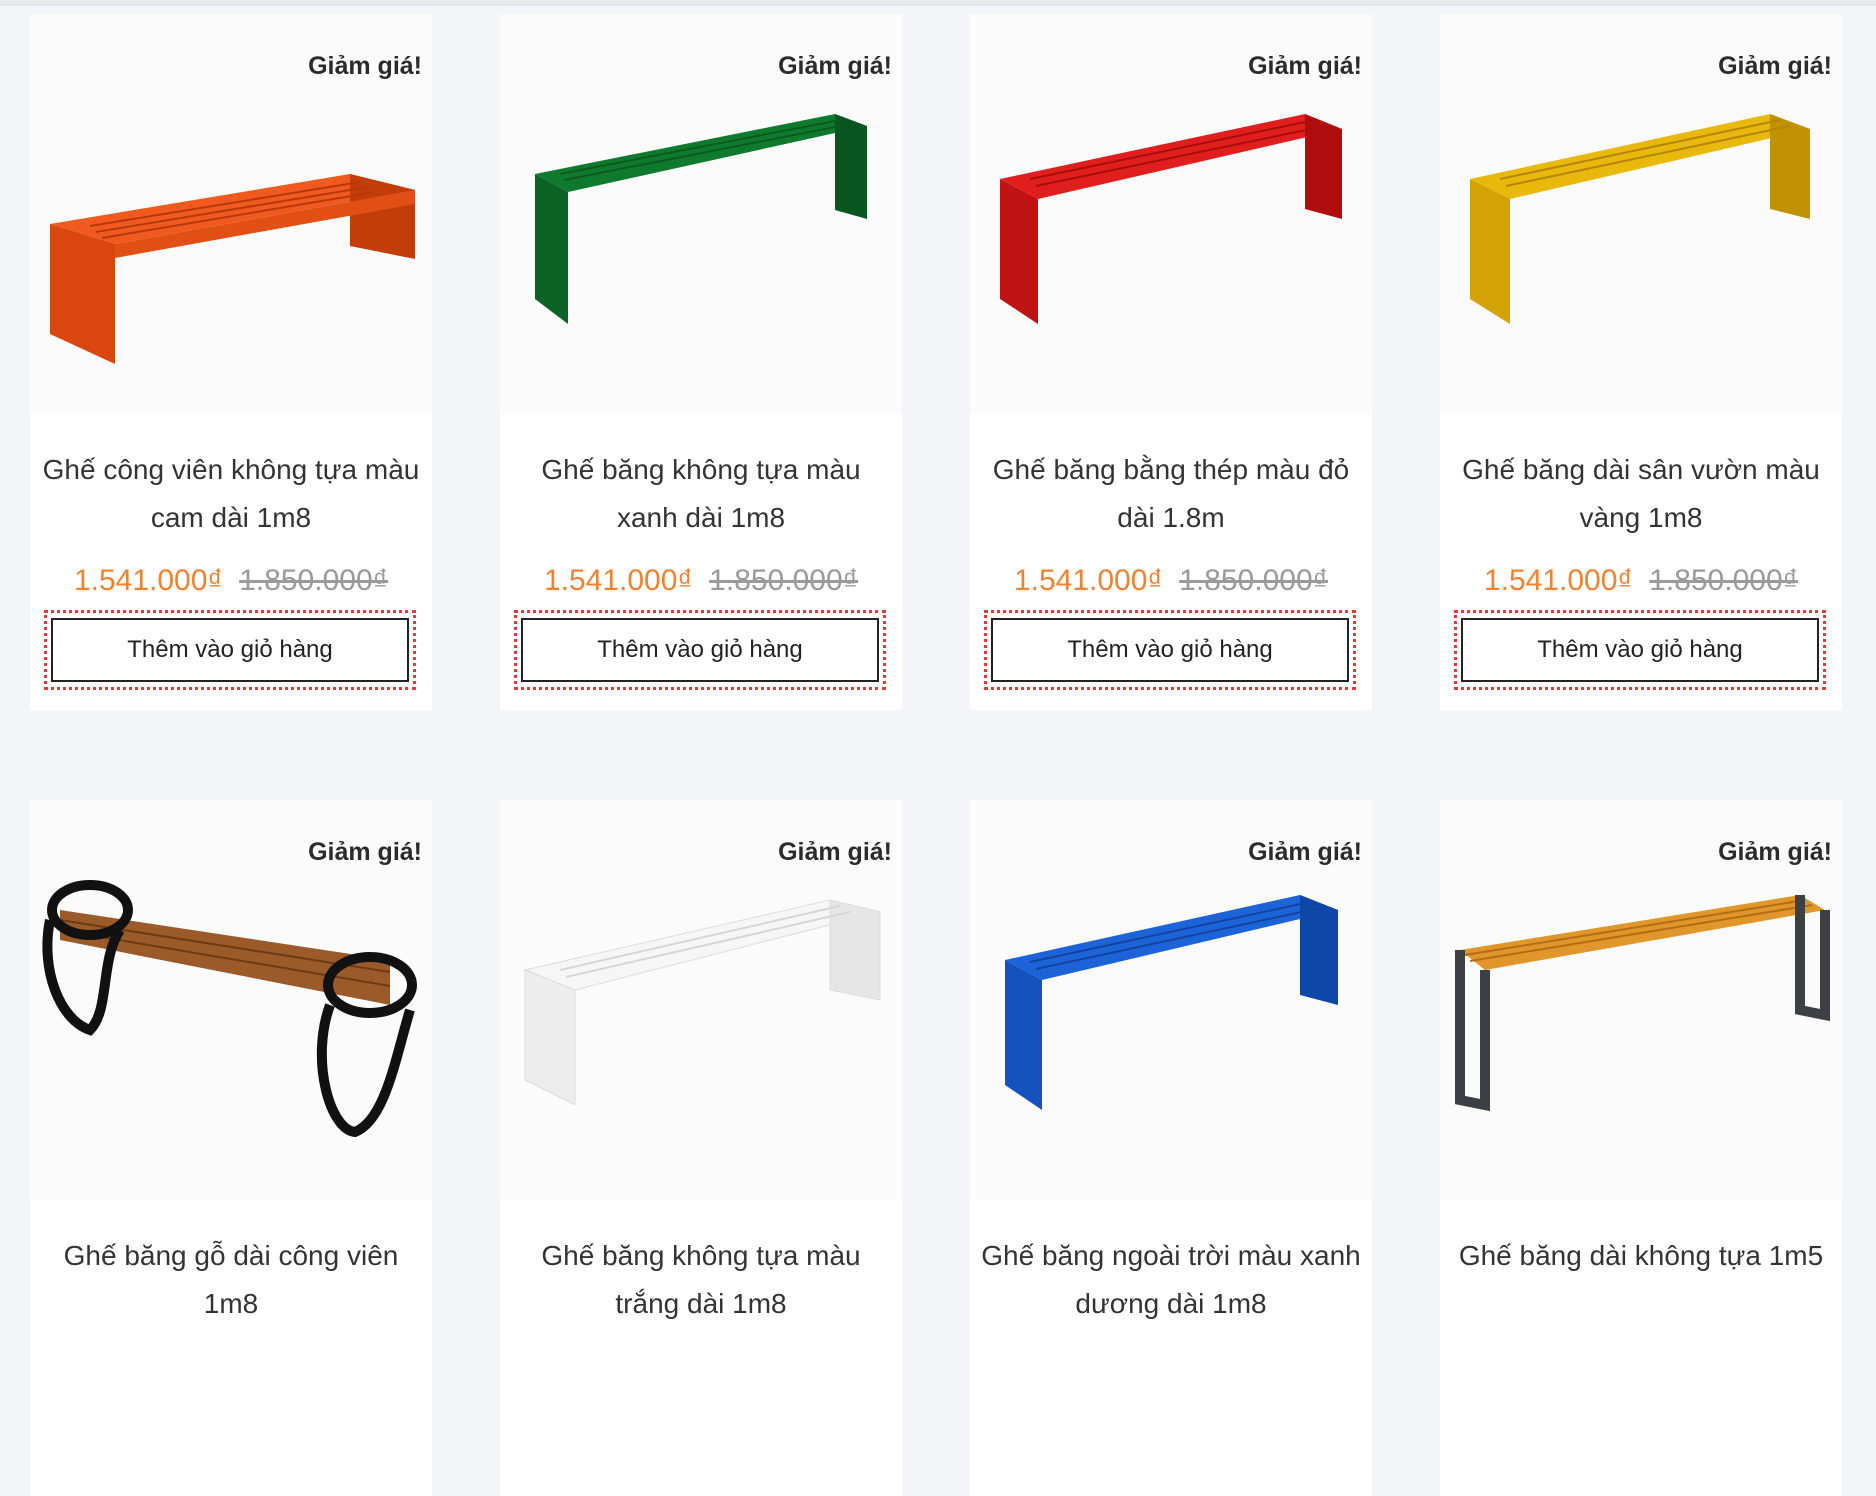 This screenshot has width=1876, height=1496. What do you see at coordinates (701, 1280) in the screenshot?
I see `product-title: Ghế băng không tựa màu trắng dài 1m8` at bounding box center [701, 1280].